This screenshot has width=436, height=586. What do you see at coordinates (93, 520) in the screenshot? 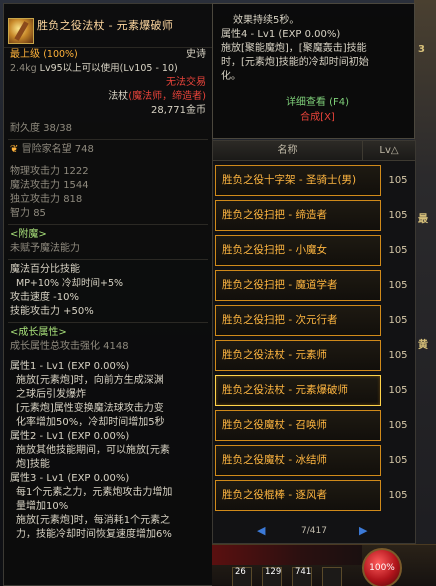
I see `attr3-line: 施放[元素炮]时，每消耗1个元素之` at bounding box center [93, 520].